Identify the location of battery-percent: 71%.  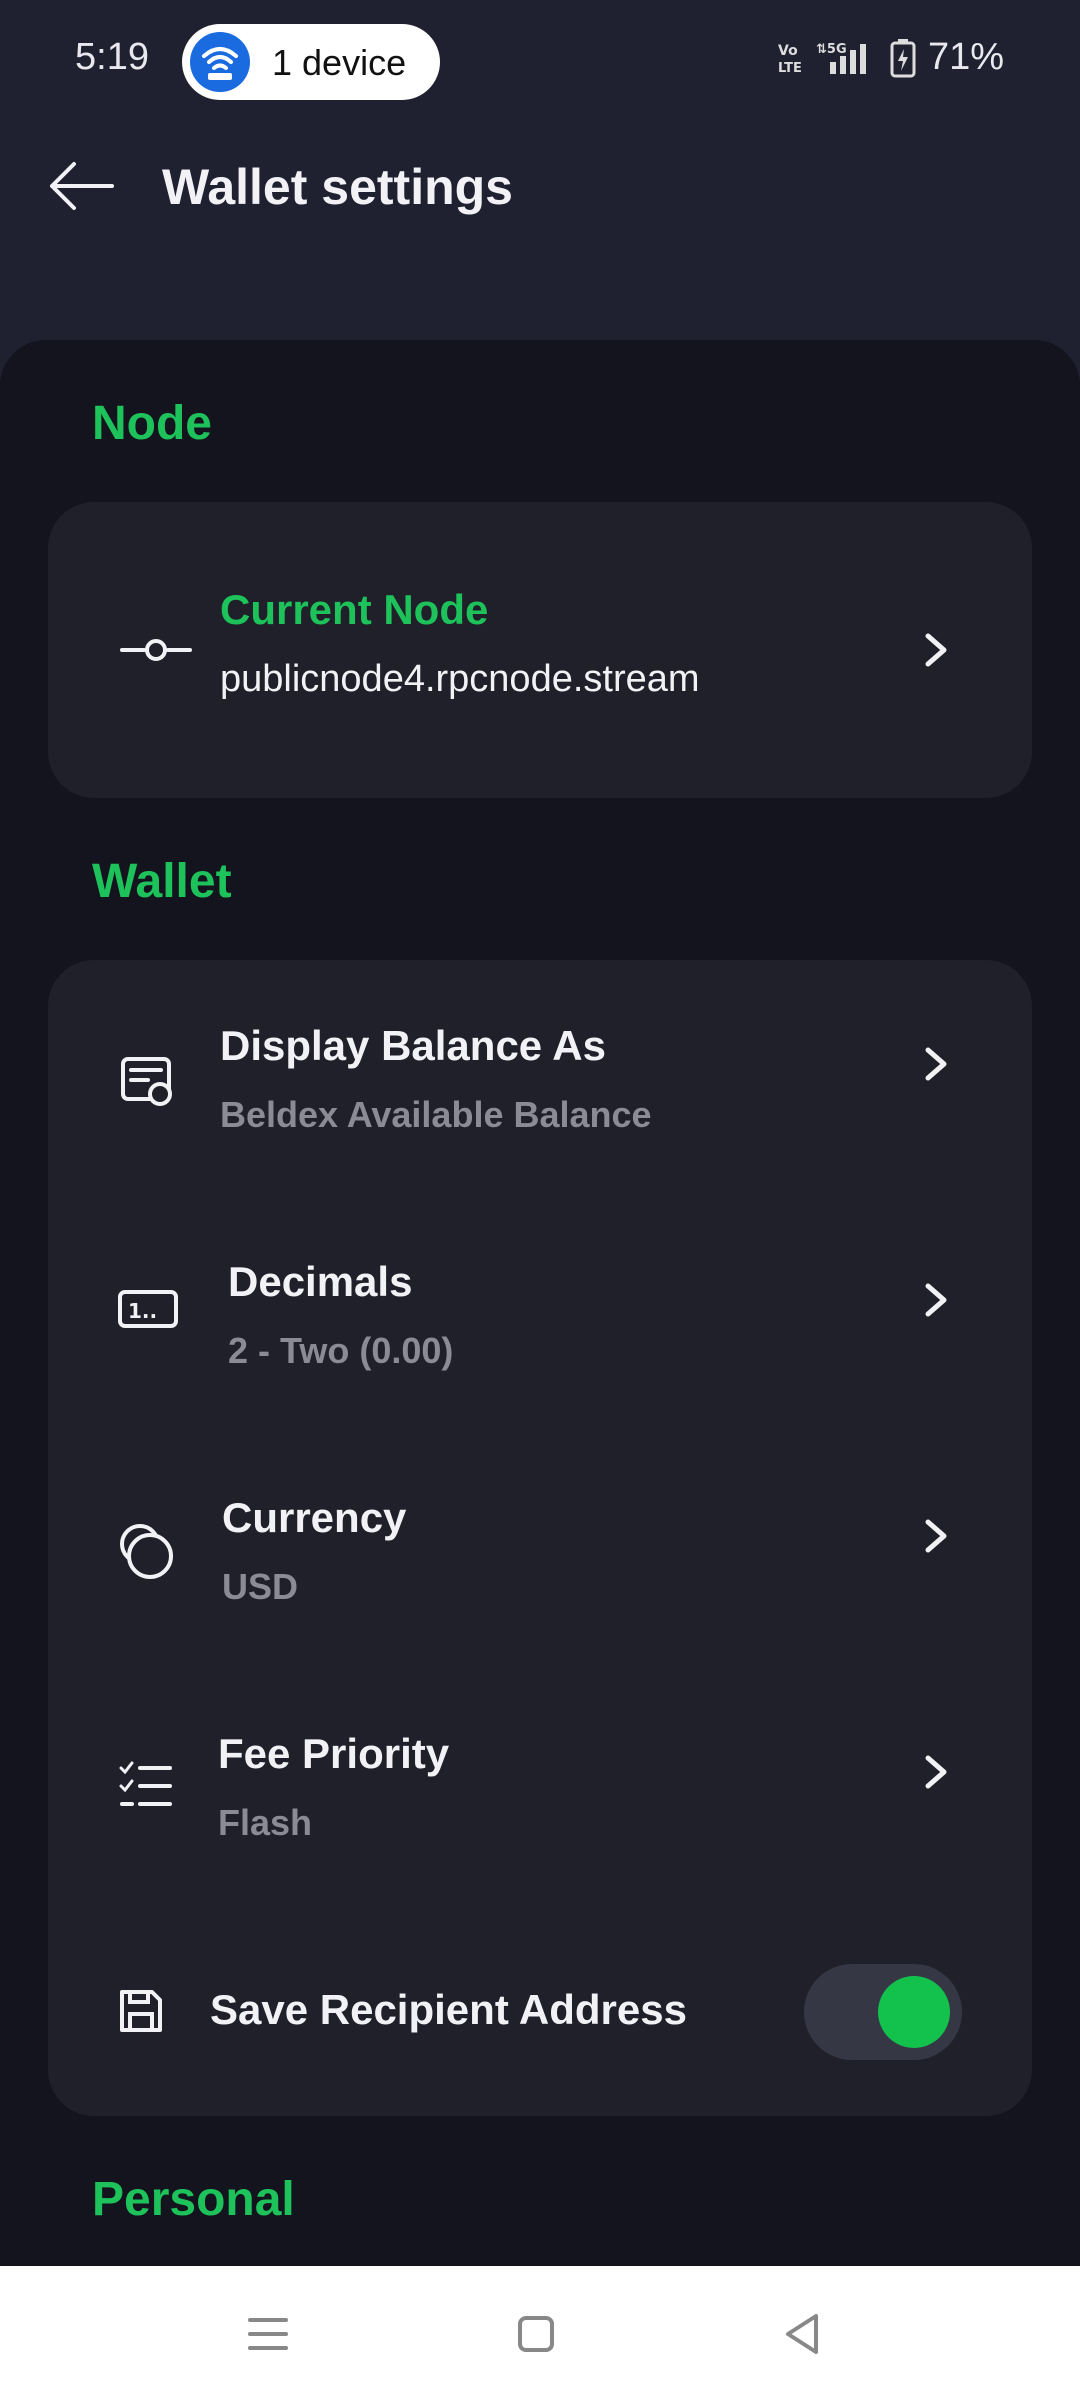
(965, 57).